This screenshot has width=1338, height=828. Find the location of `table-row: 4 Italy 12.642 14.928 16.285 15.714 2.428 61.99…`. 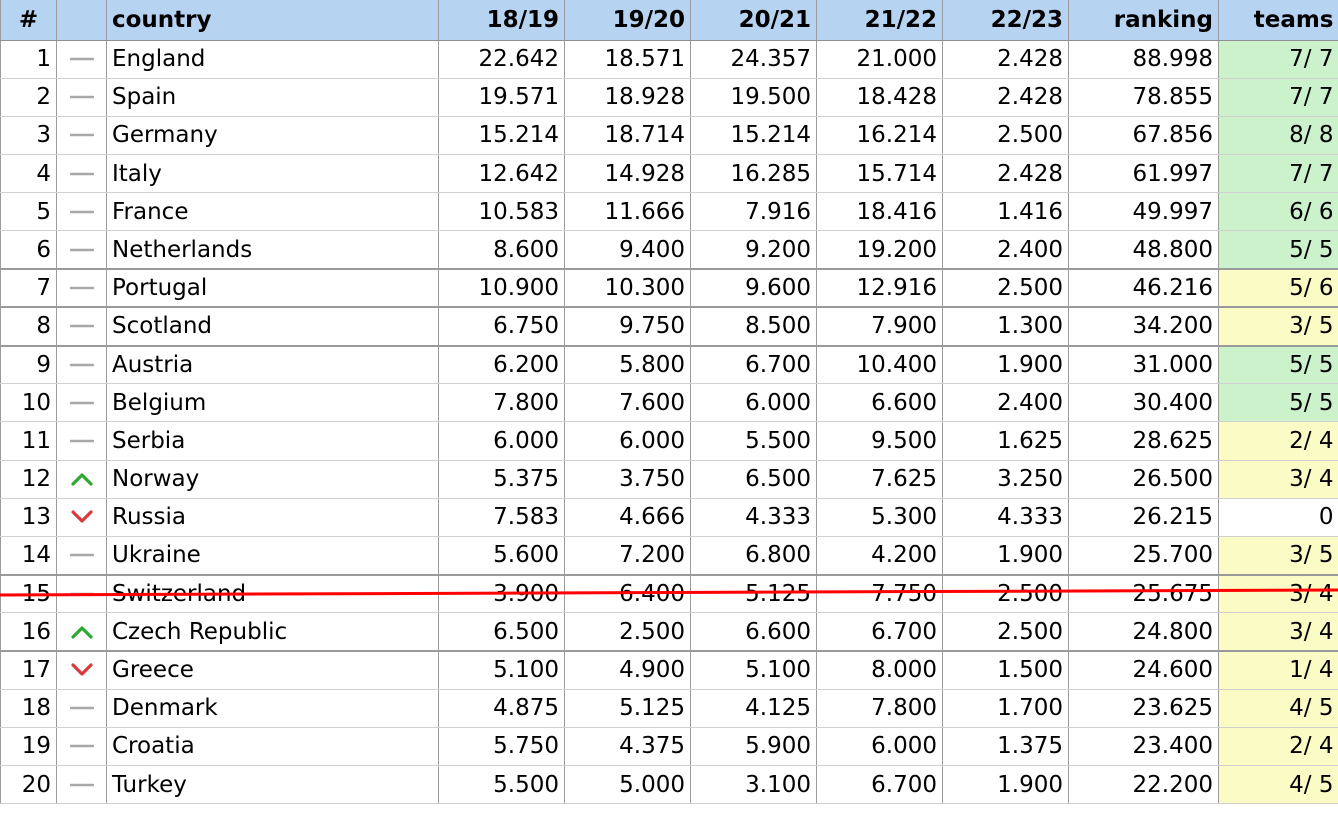

table-row: 4 Italy 12.642 14.928 16.285 15.714 2.428 61.99… is located at coordinates (669, 174).